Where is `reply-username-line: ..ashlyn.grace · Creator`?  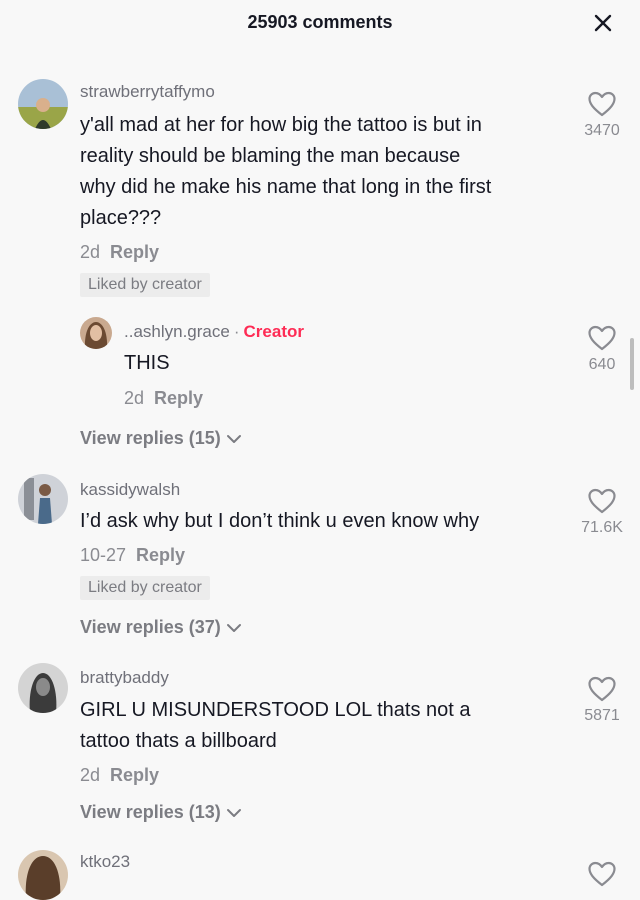
reply-username-line: ..ashlyn.grace · Creator is located at coordinates (214, 332).